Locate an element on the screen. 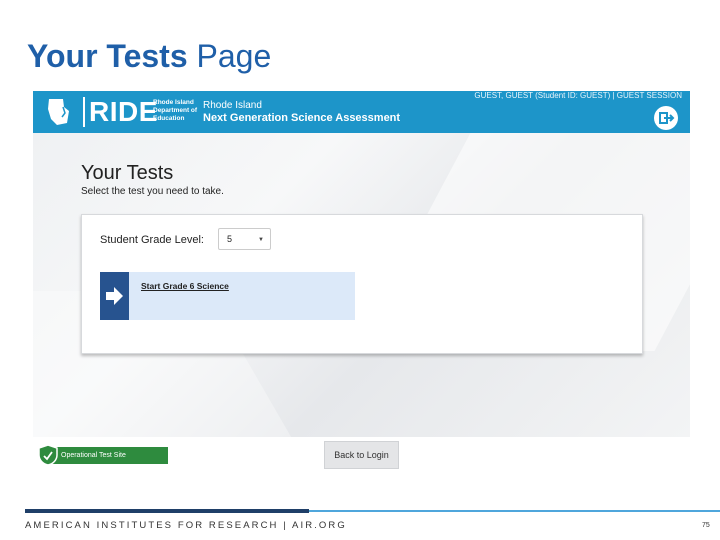  operational-test-site-label: Operational Test Site is located at coordinates (93, 455).